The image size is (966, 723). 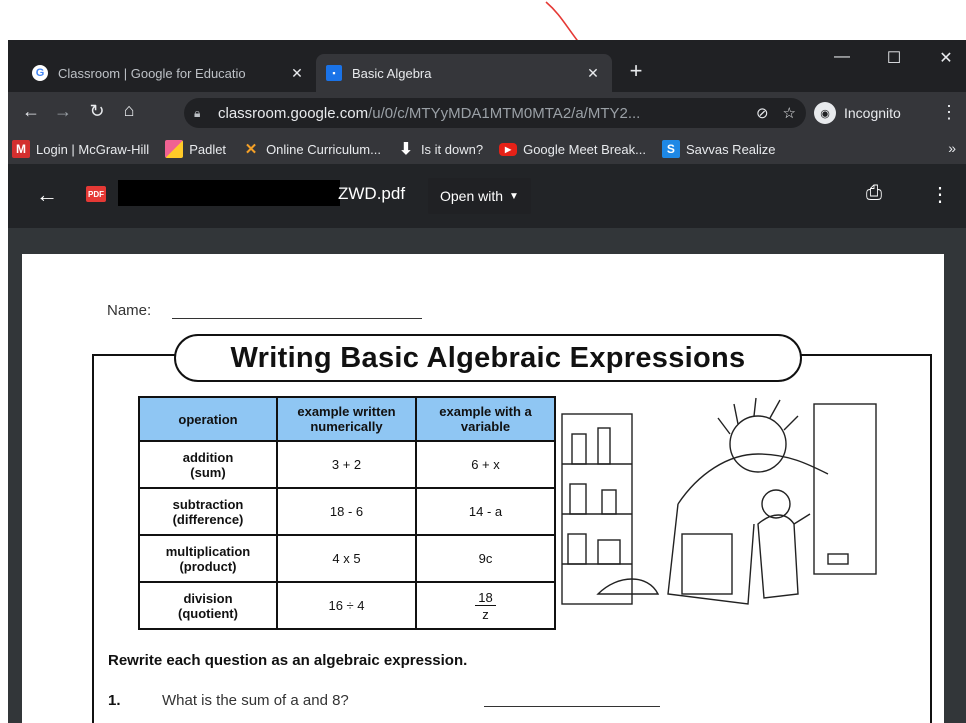 I want to click on tracking-blocked-icon: ⊘, so click(x=762, y=113).